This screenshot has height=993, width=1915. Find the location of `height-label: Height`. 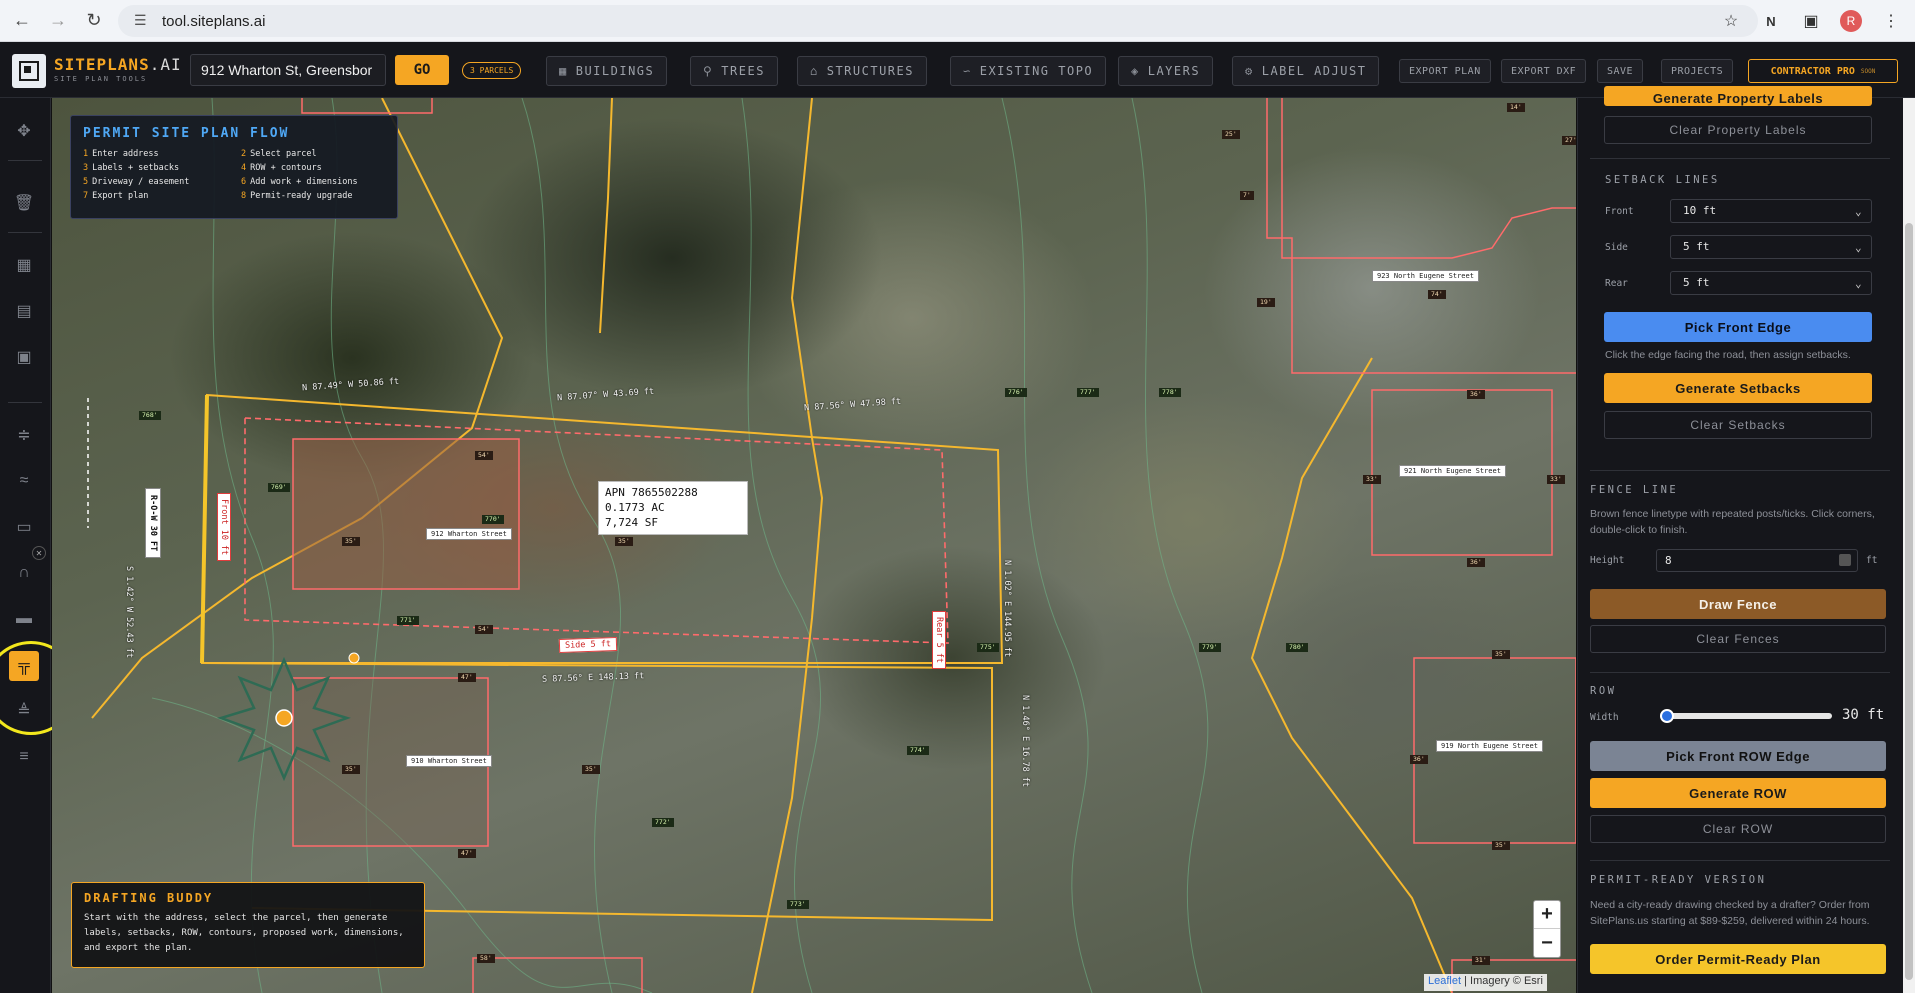

height-label: Height is located at coordinates (1607, 560).